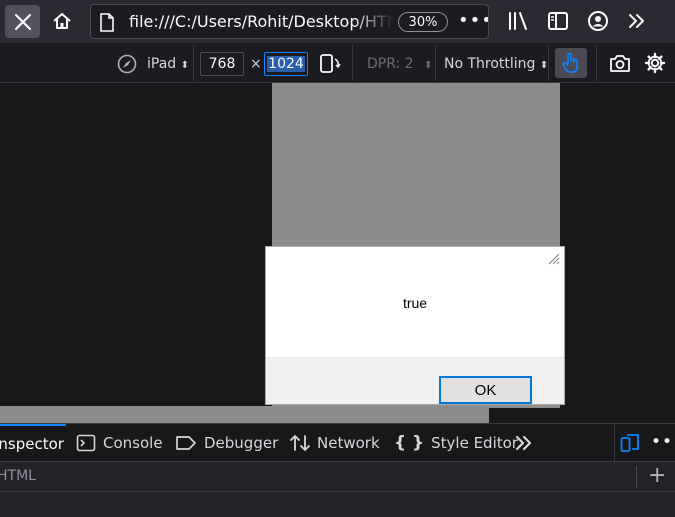 This screenshot has width=675, height=517. I want to click on tab-style-editor: { } Style Editor, so click(456, 443).